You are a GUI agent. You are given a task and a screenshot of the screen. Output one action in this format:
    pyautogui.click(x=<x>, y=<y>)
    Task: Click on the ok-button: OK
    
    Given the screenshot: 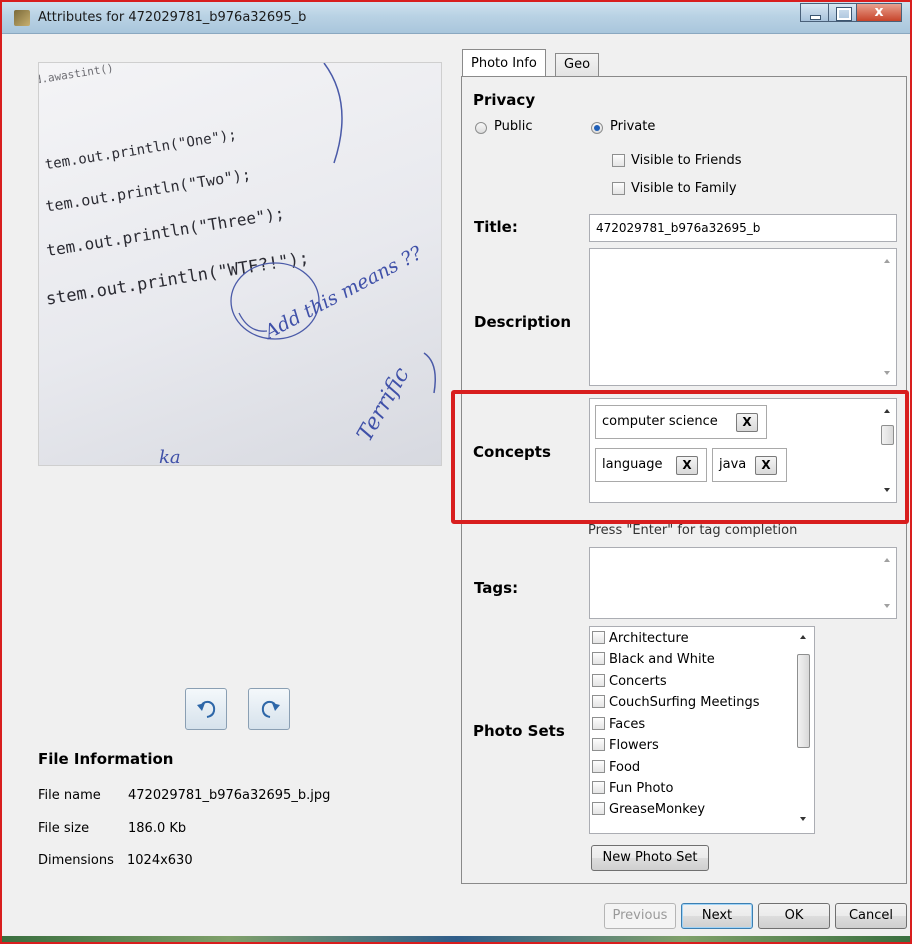 What is the action you would take?
    pyautogui.click(x=794, y=916)
    